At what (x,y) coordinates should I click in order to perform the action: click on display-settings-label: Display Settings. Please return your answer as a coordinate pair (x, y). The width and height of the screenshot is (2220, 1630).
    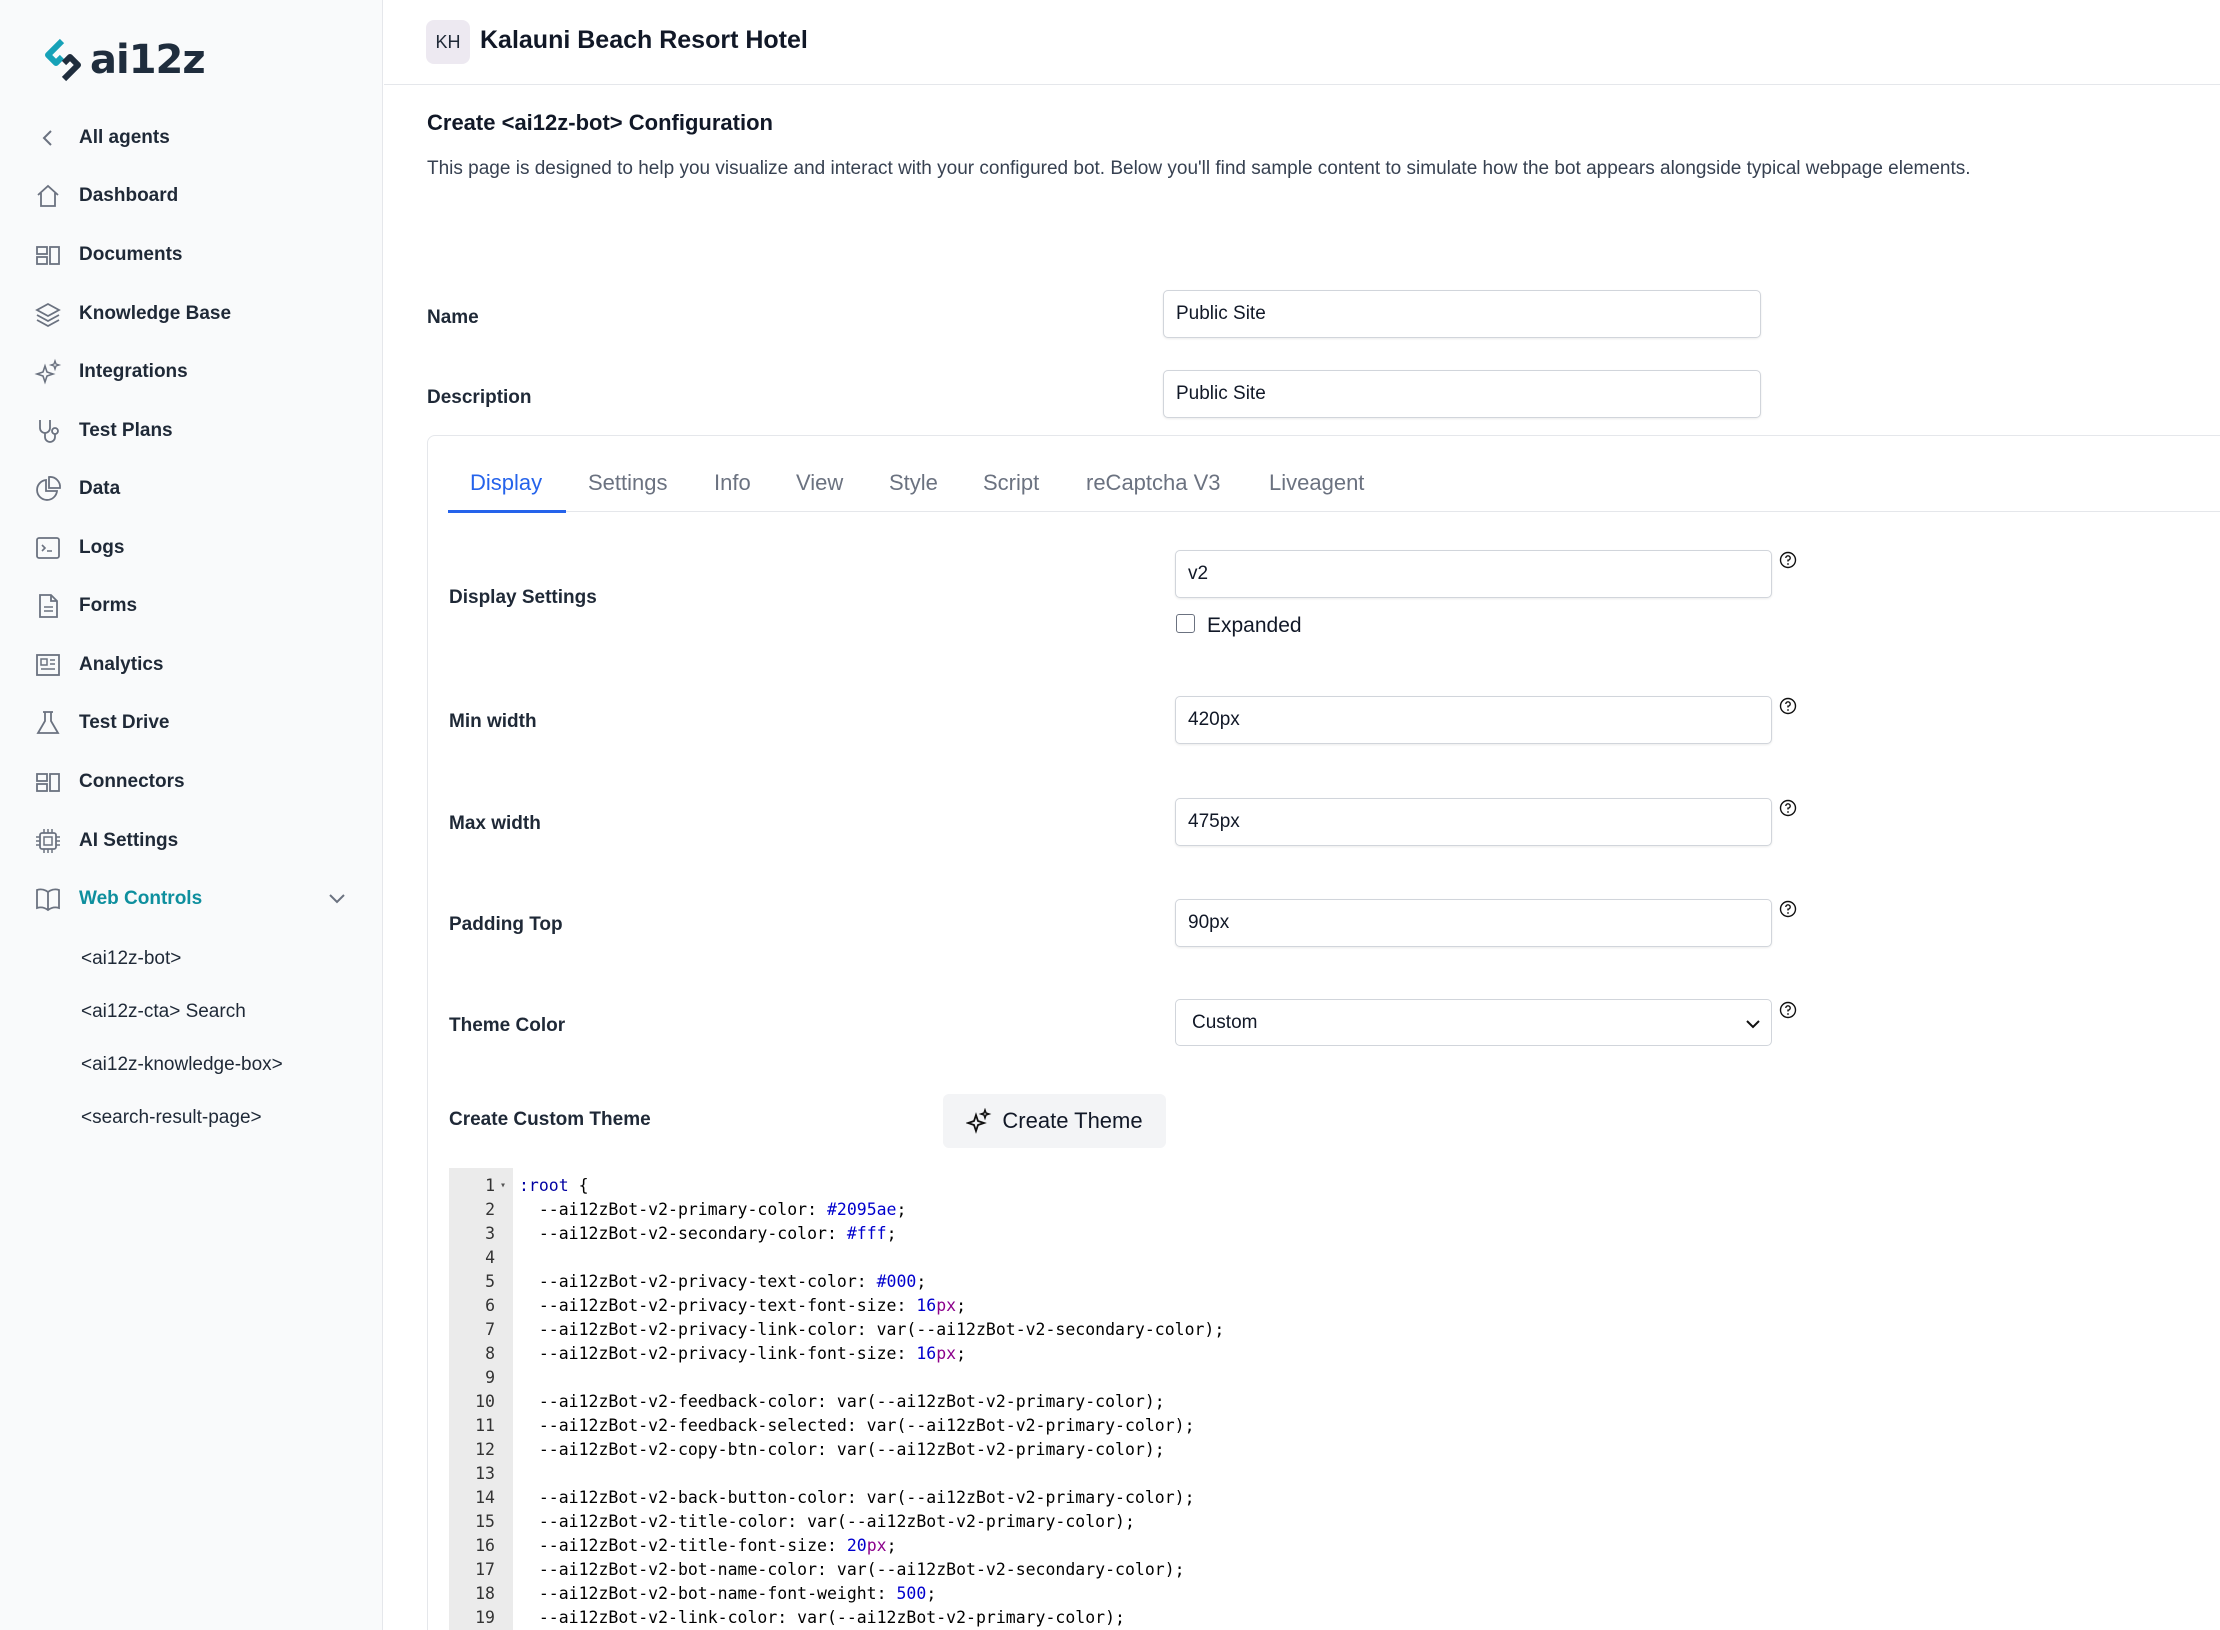
    Looking at the image, I should click on (523, 597).